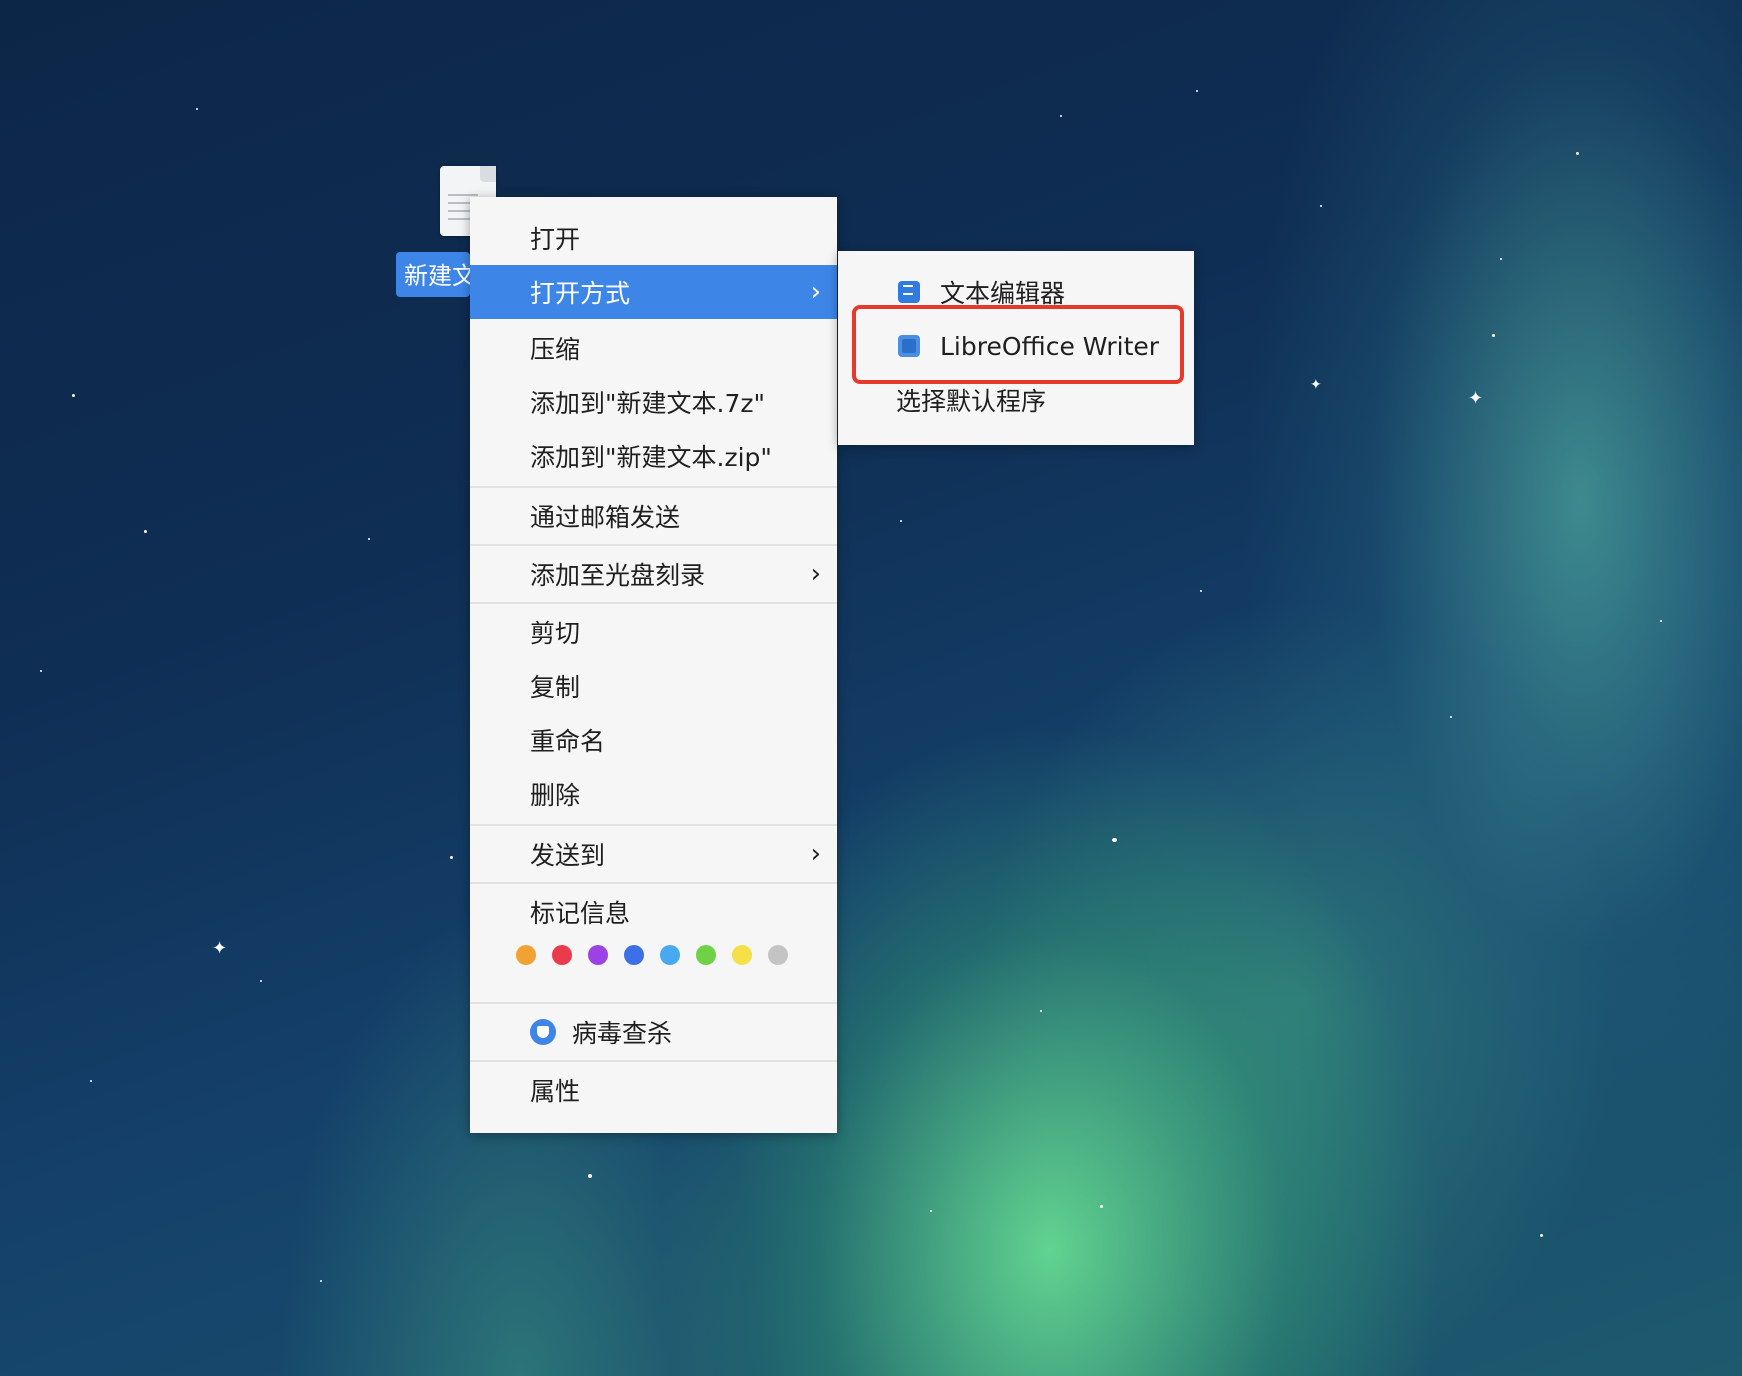 This screenshot has height=1376, width=1742. Describe the element at coordinates (909, 292) in the screenshot. I see `text-editor-icon` at that location.